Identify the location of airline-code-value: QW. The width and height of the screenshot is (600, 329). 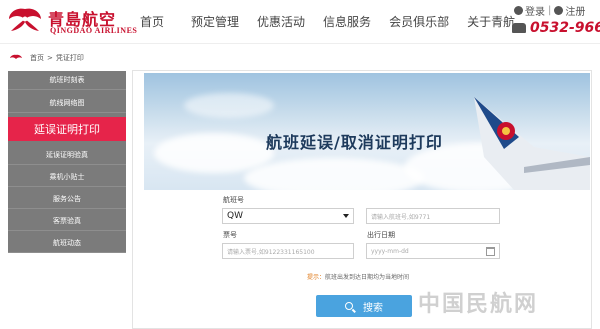
(235, 216).